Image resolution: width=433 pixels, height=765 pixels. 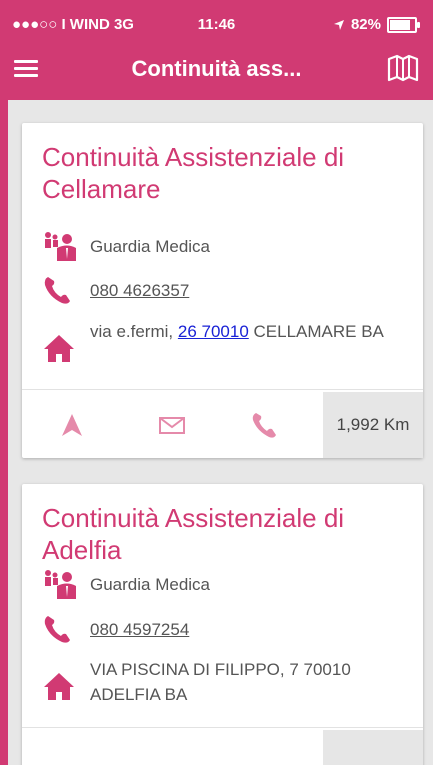 I want to click on phone-row: 080 4626357, so click(x=115, y=290).